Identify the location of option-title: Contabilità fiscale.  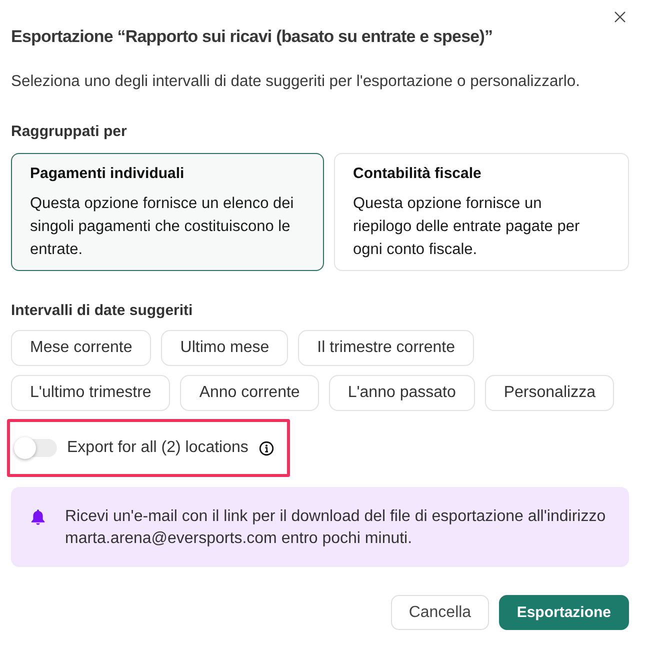
(417, 174).